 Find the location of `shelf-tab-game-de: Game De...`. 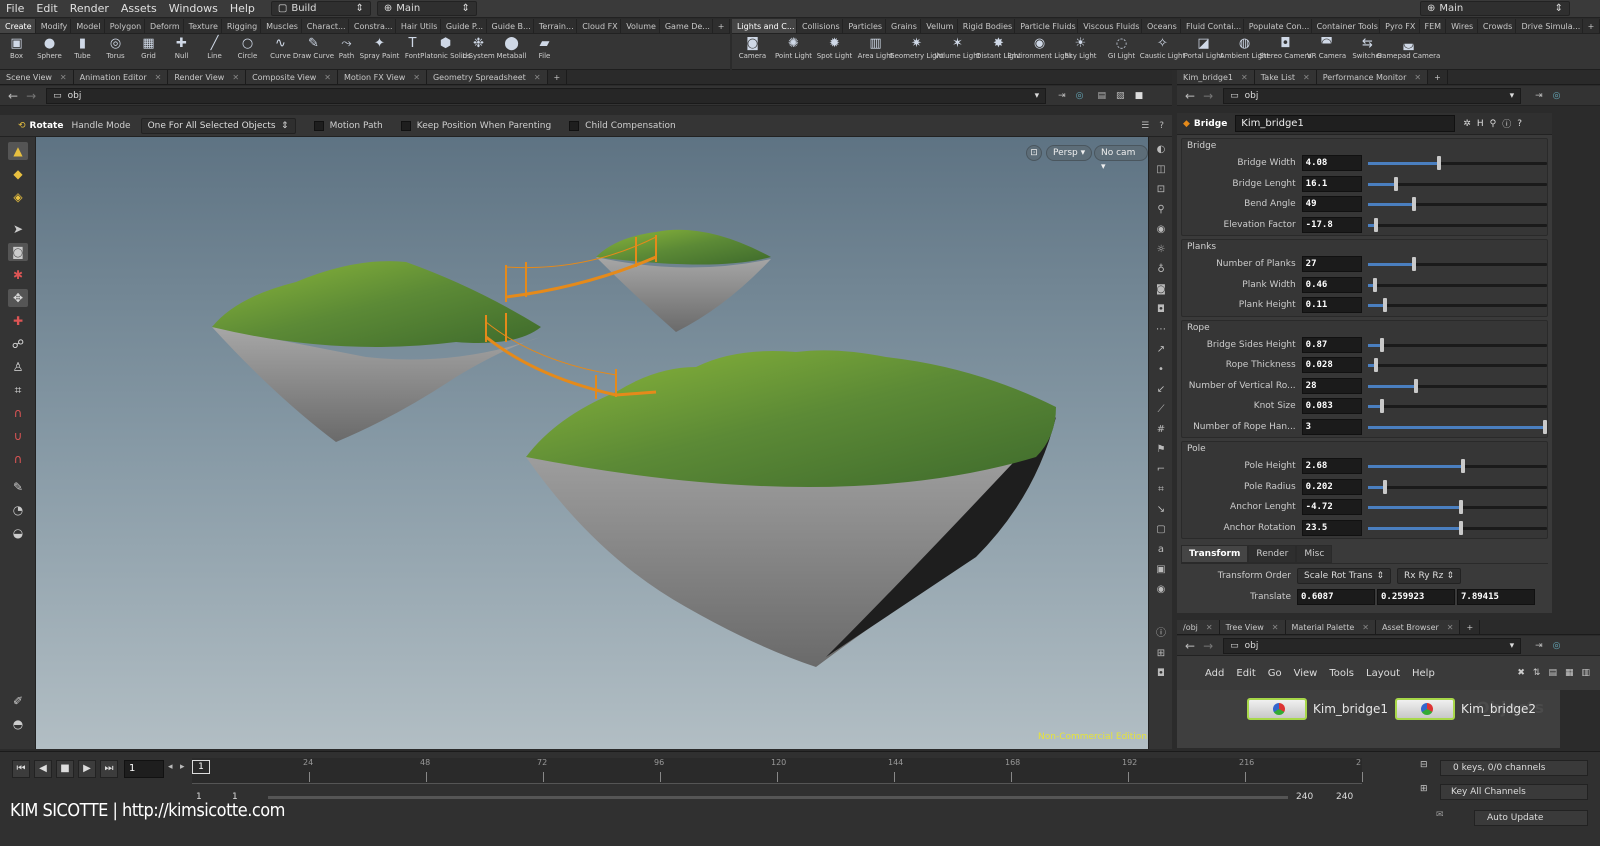

shelf-tab-game-de: Game De... is located at coordinates (686, 26).